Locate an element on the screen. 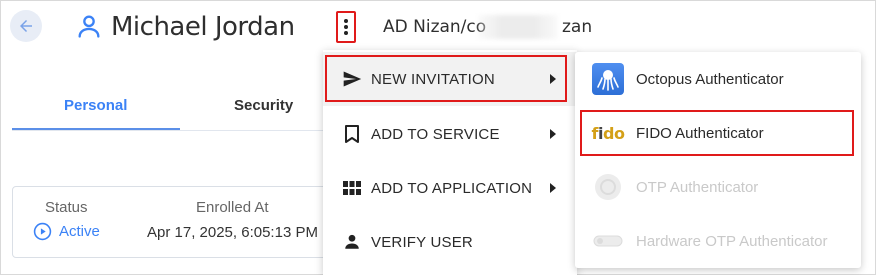 The width and height of the screenshot is (876, 275). play-circle-icon is located at coordinates (42, 231).